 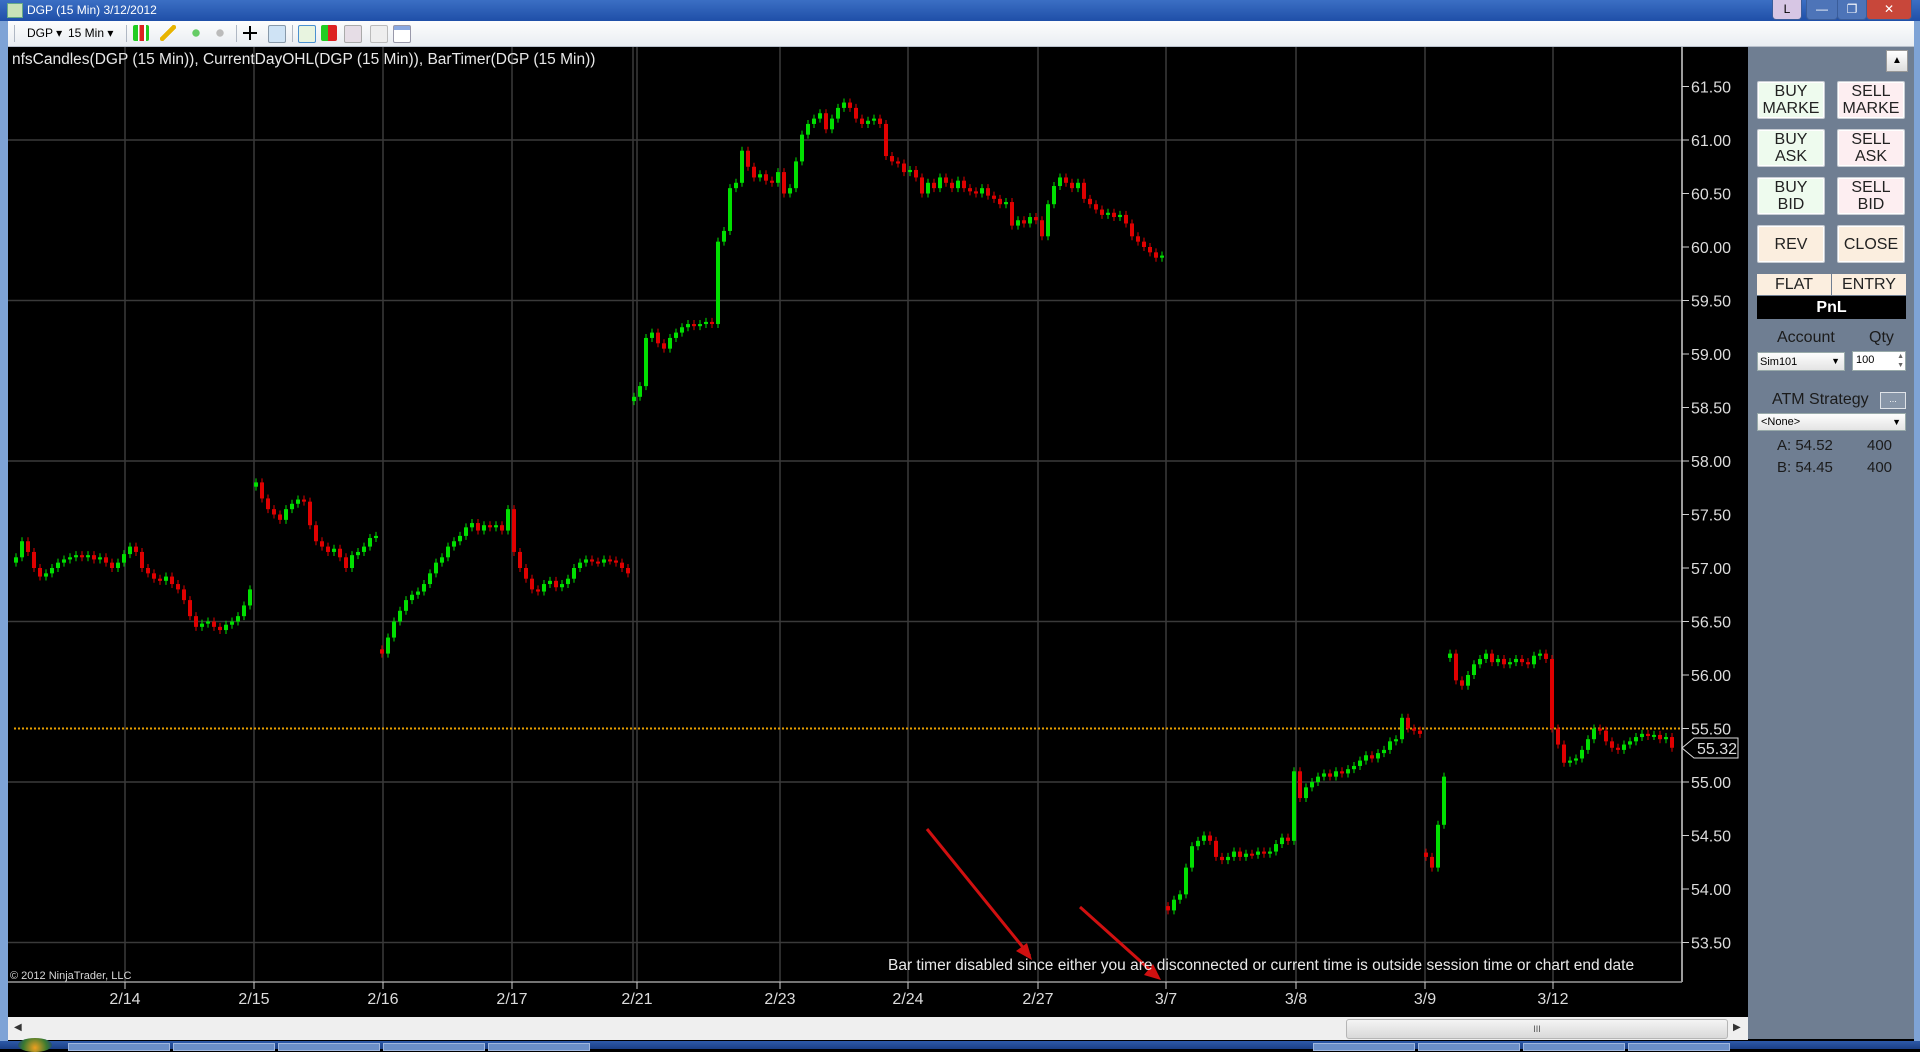 What do you see at coordinates (1801, 361) in the screenshot?
I see `account-select: Sim101 ▼` at bounding box center [1801, 361].